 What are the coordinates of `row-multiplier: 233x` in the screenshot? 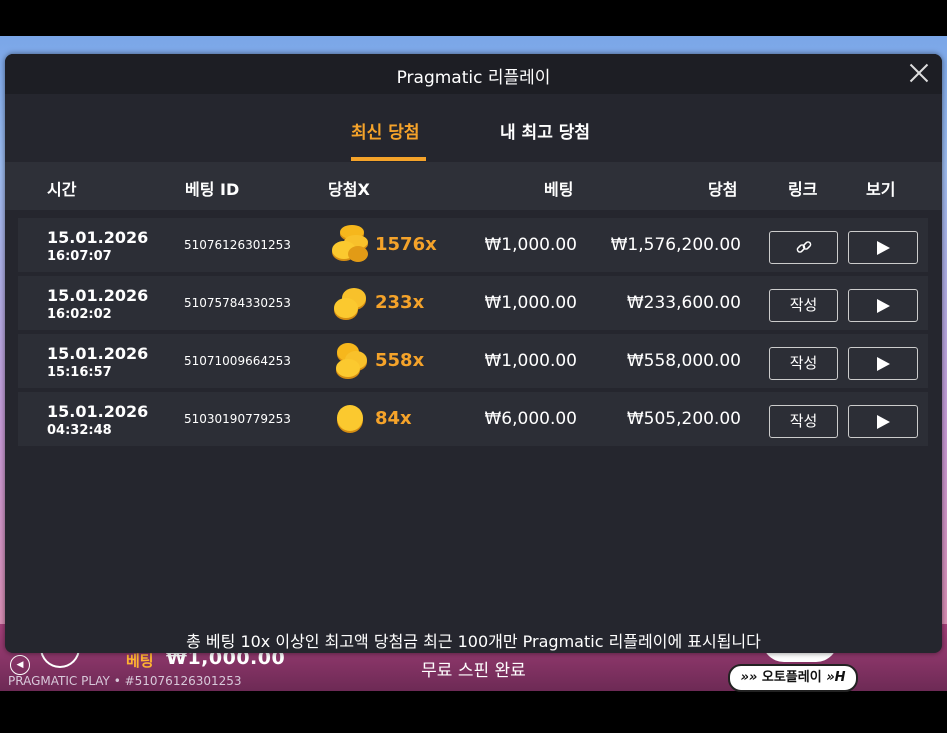 It's located at (400, 302).